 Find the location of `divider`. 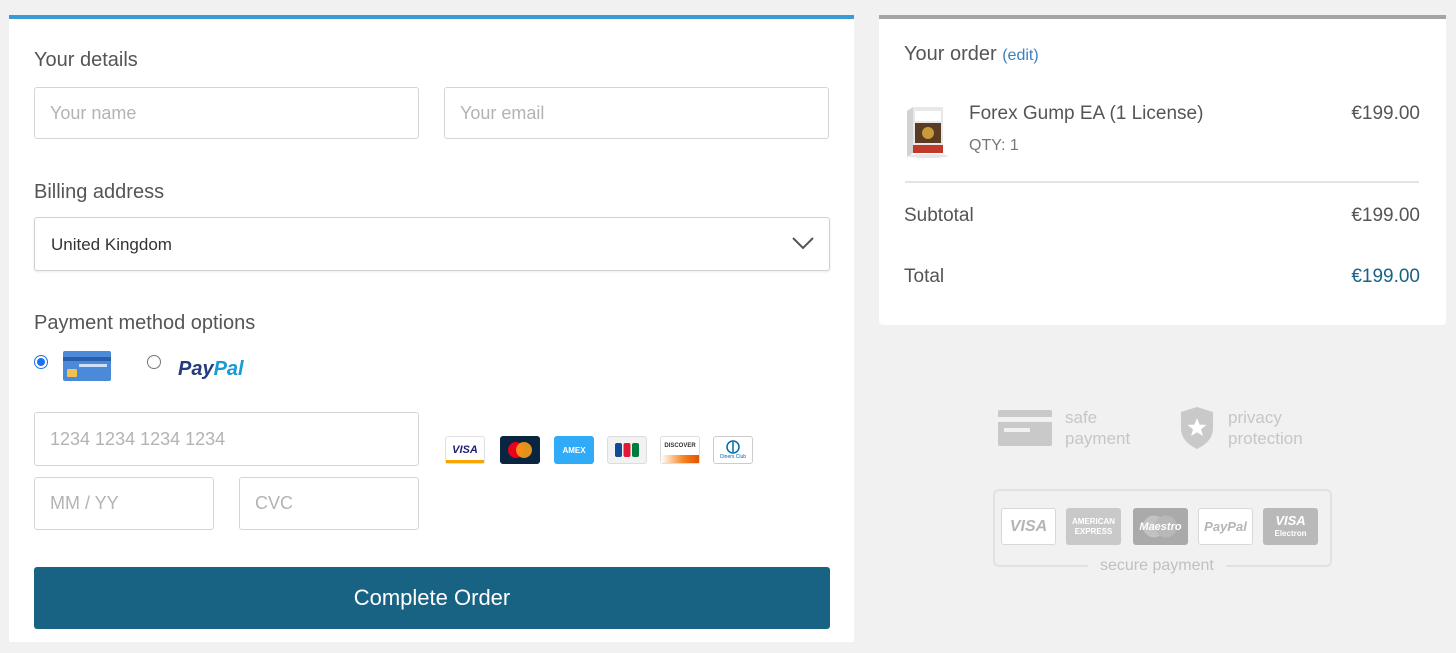

divider is located at coordinates (1162, 182).